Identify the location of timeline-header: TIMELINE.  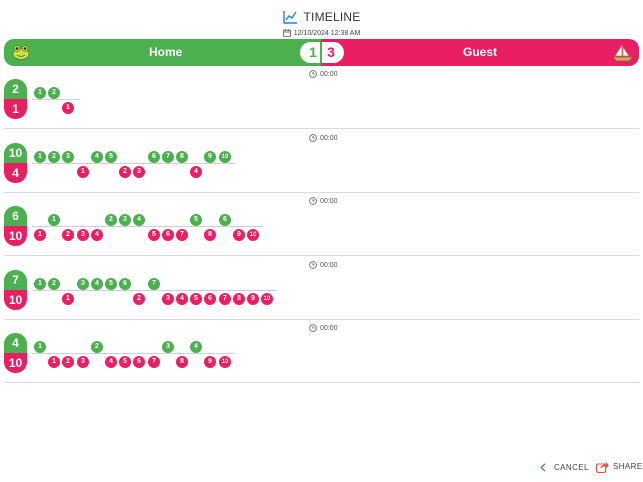
(321, 17).